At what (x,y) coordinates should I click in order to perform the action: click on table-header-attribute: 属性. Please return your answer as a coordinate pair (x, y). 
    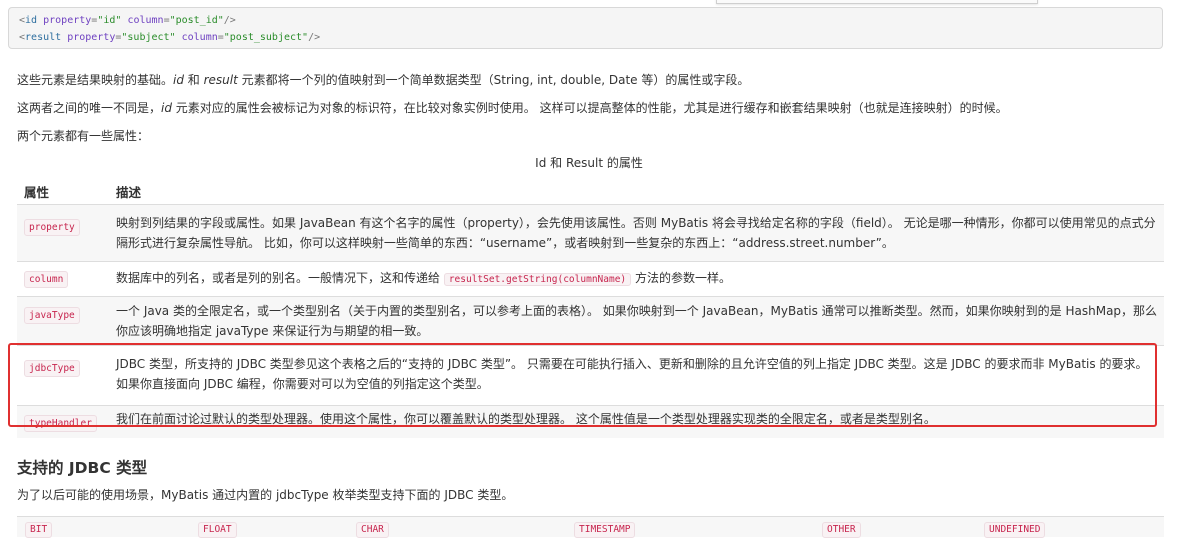
    Looking at the image, I should click on (37, 192).